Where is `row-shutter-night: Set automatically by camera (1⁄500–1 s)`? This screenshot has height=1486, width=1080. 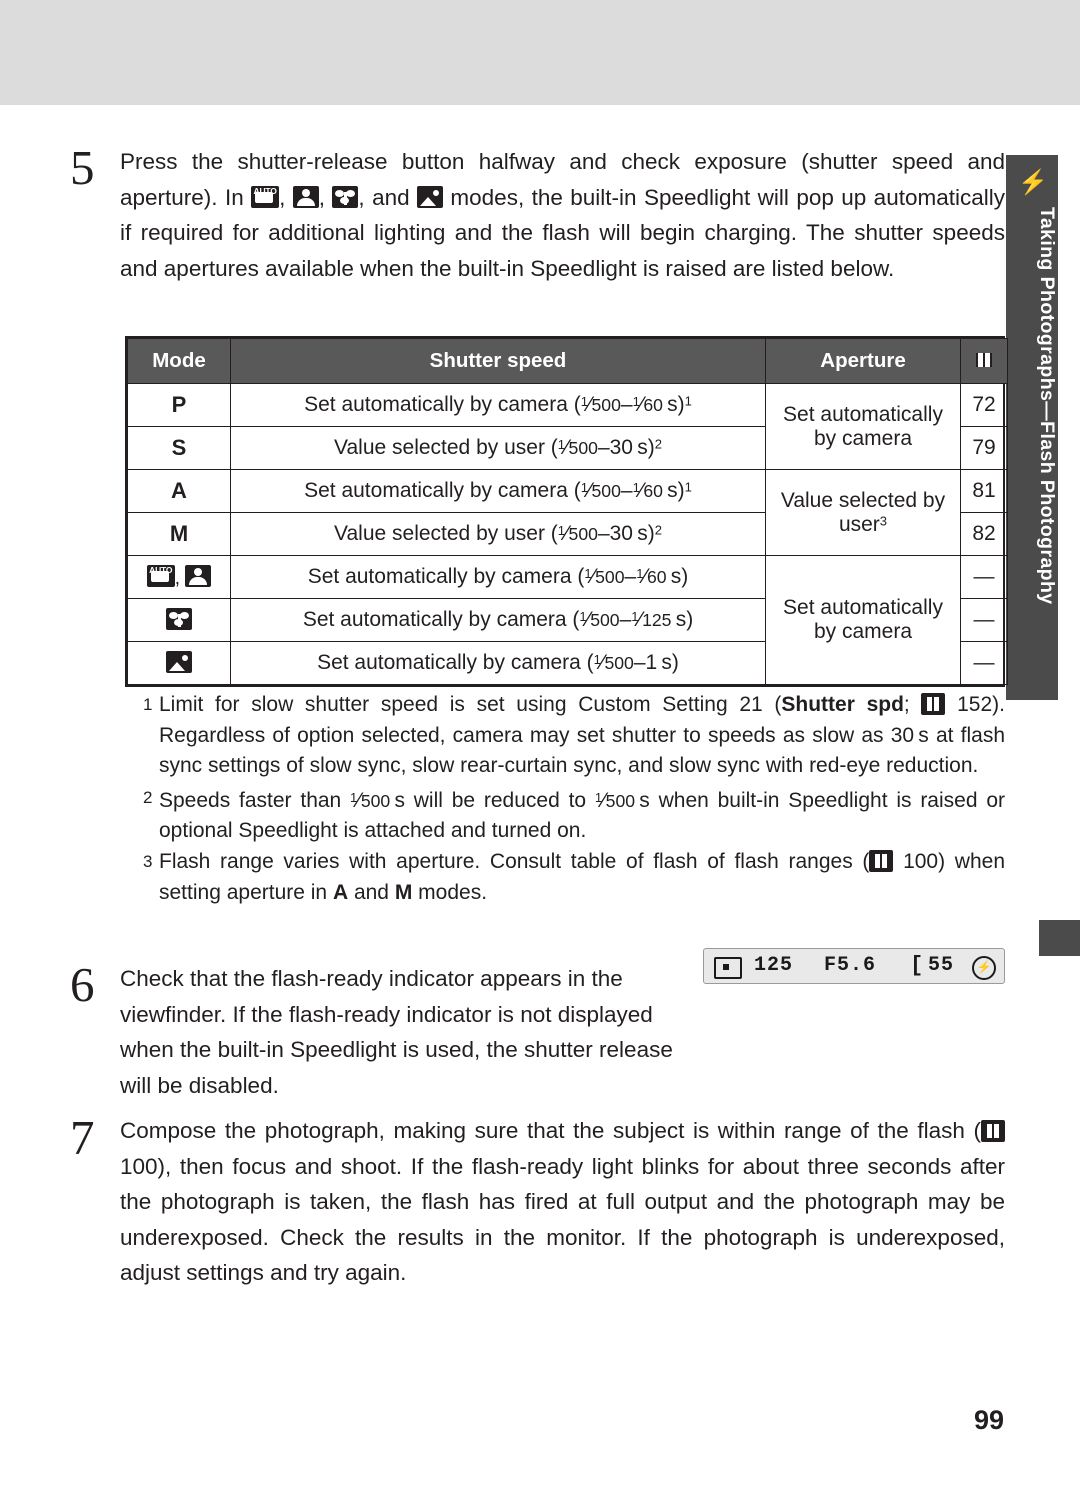
row-shutter-night: Set automatically by camera (1⁄500–1 s) is located at coordinates (498, 663).